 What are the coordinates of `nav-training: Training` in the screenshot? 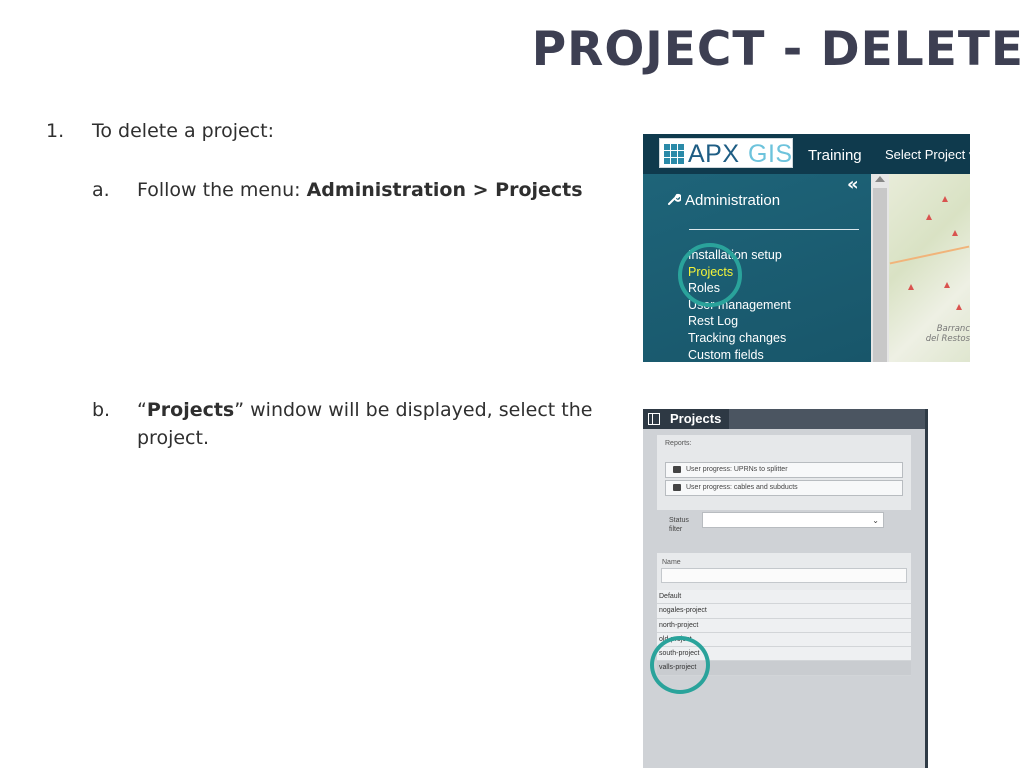 It's located at (835, 155).